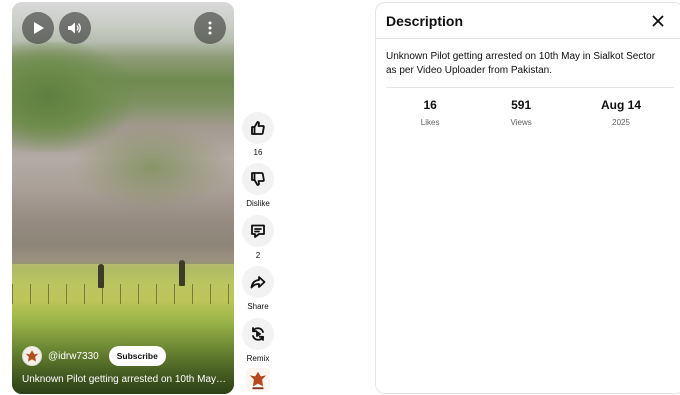 This screenshot has width=680, height=395. I want to click on stats-row: 16 Likes 591 Views Aug 14 2025, so click(528, 107).